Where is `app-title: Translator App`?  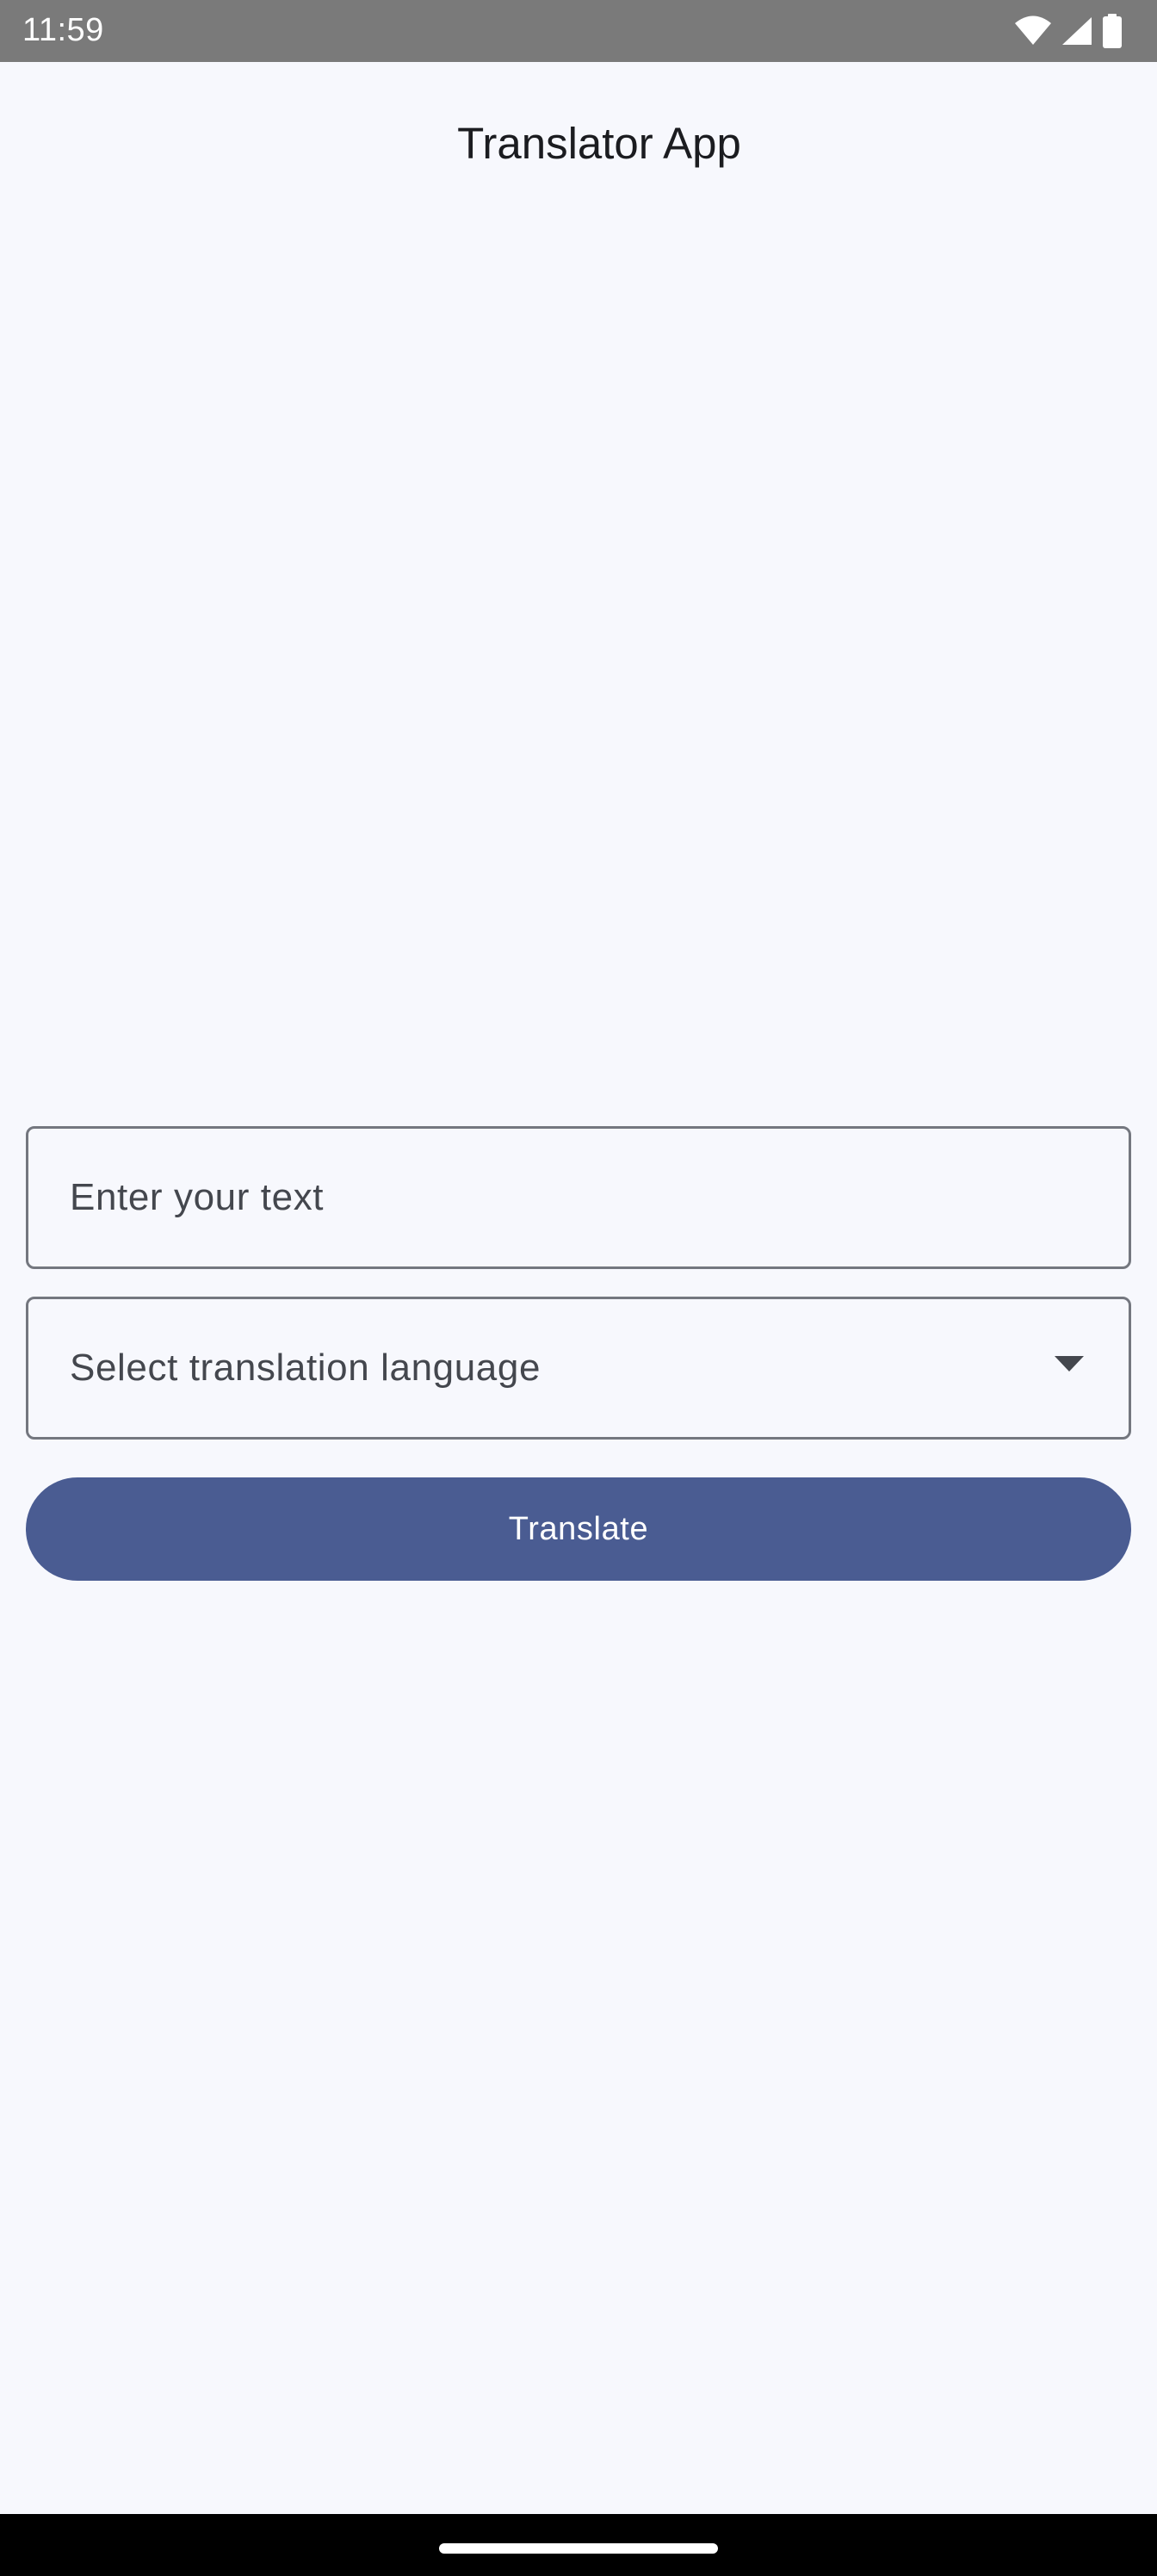 app-title: Translator App is located at coordinates (599, 144).